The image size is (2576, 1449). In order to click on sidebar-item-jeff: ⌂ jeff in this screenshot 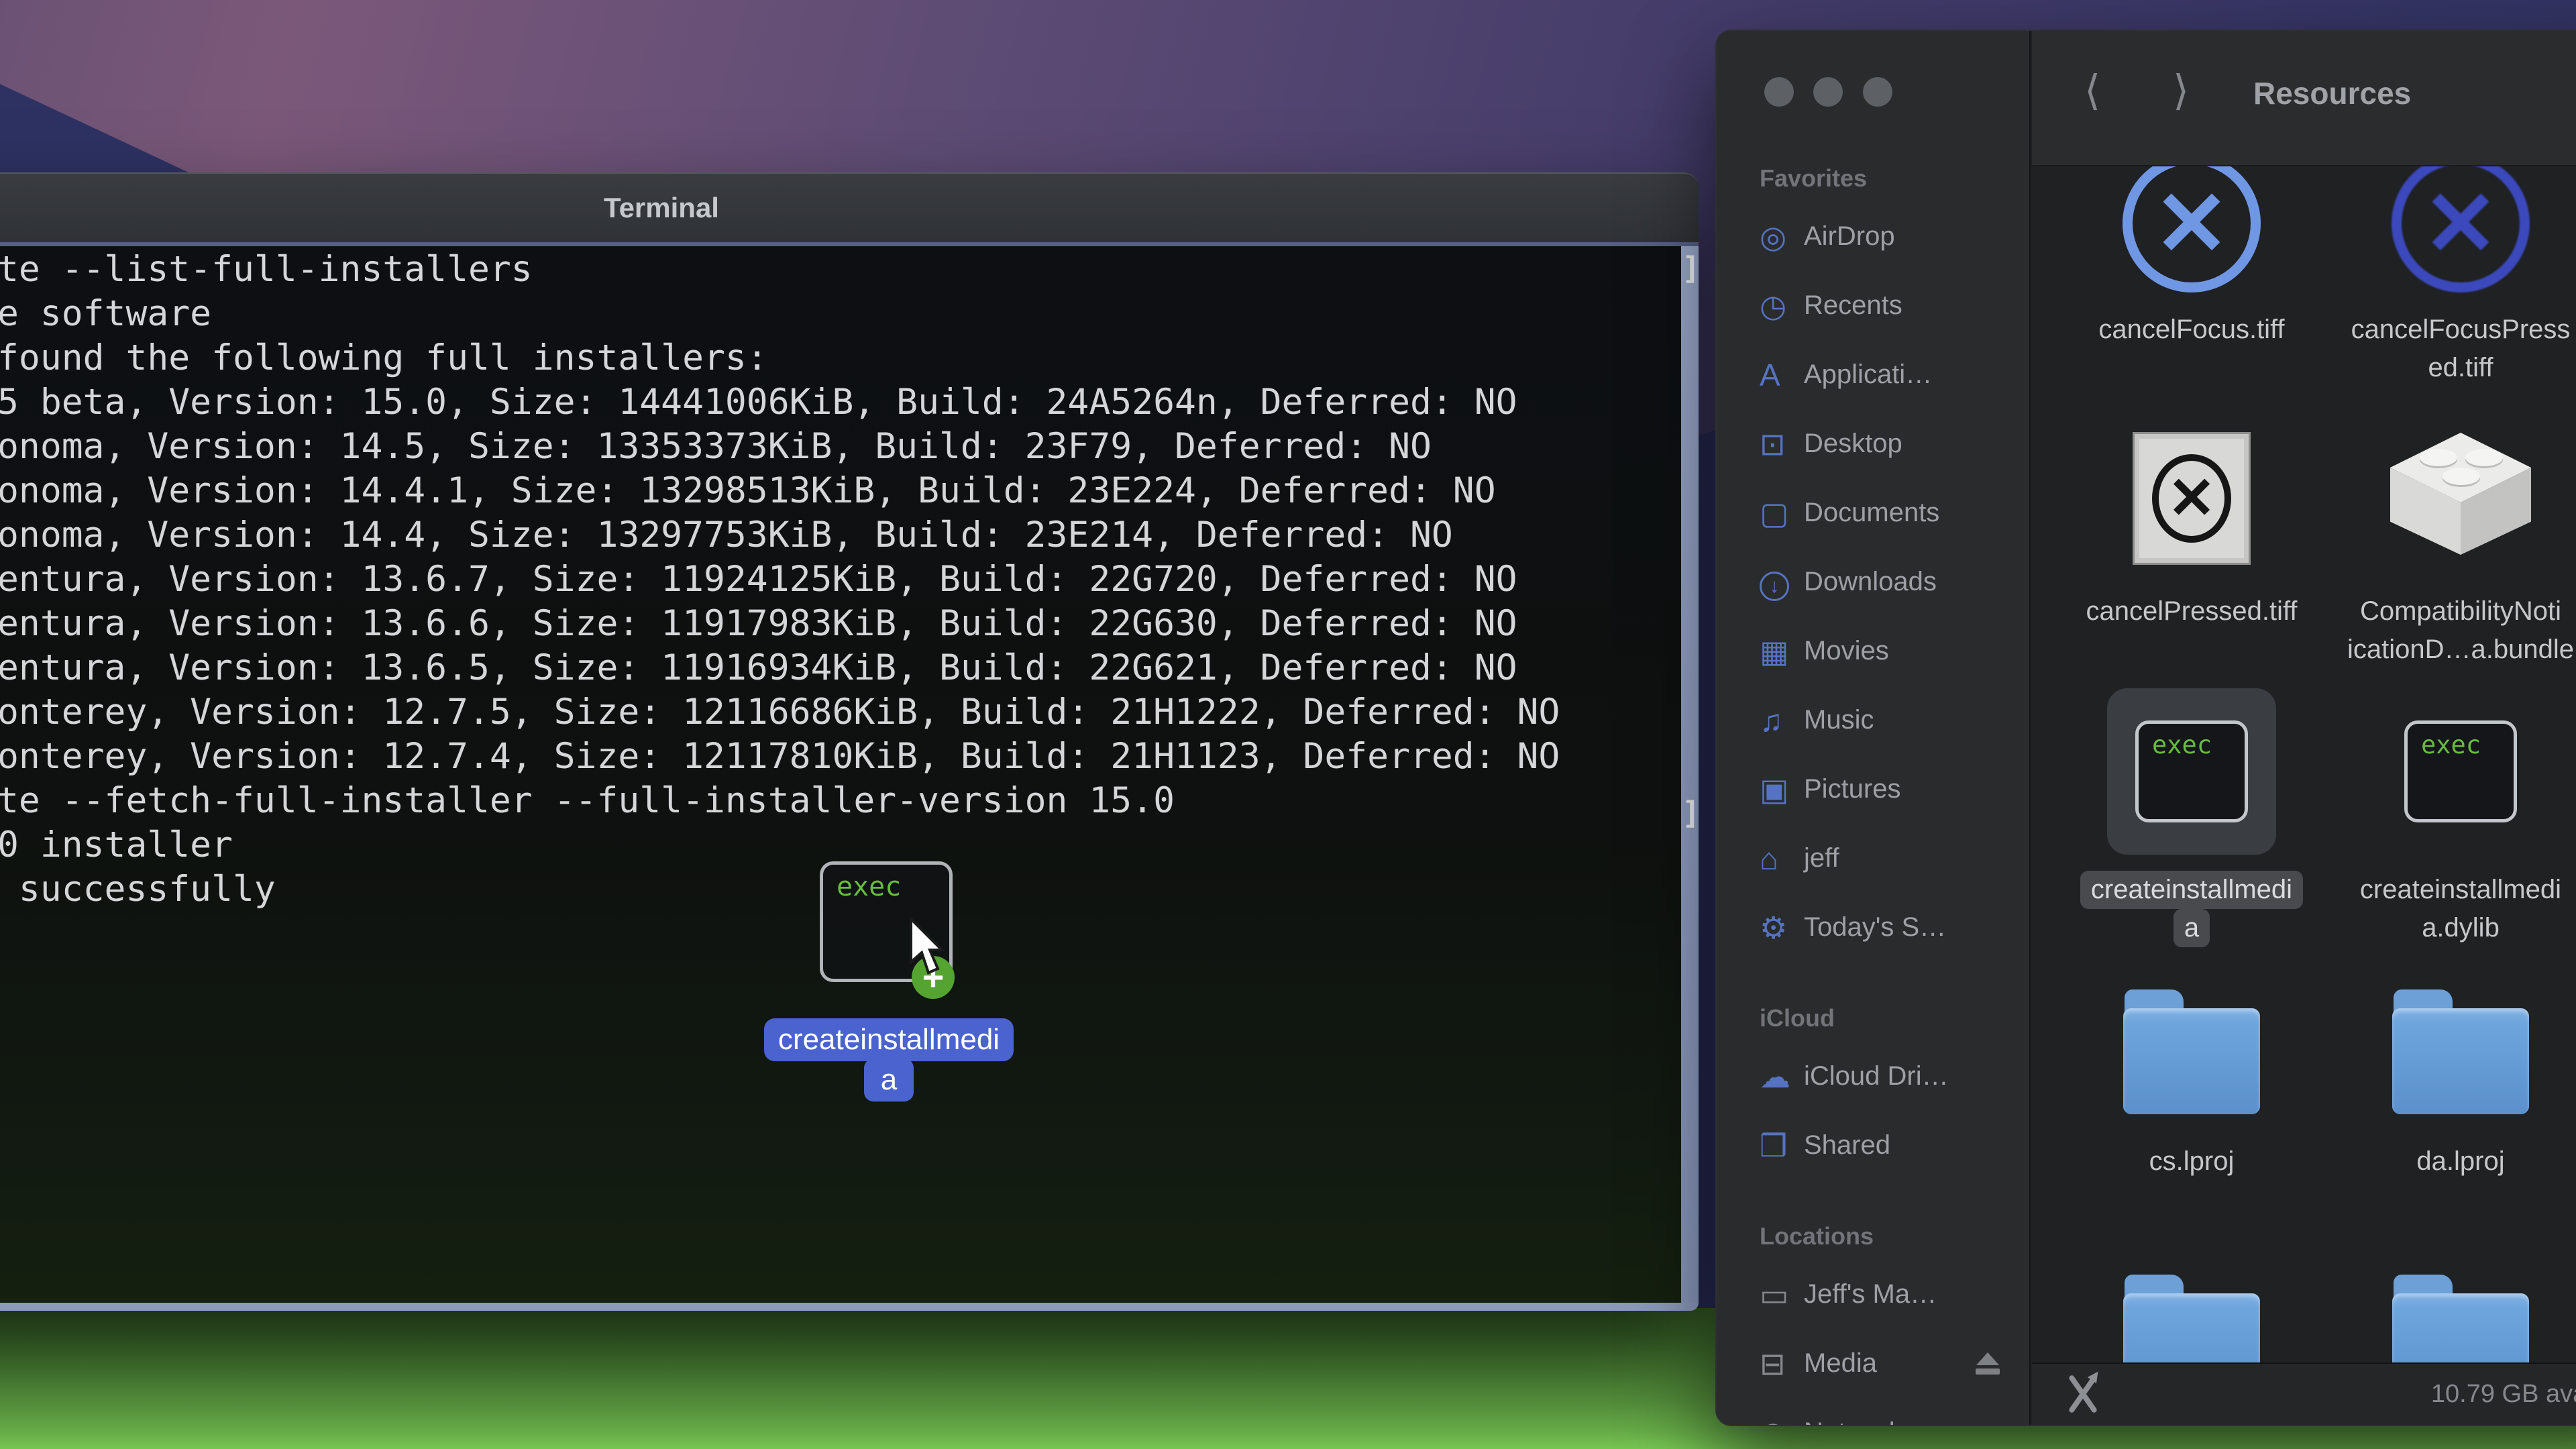, I will do `click(1873, 858)`.